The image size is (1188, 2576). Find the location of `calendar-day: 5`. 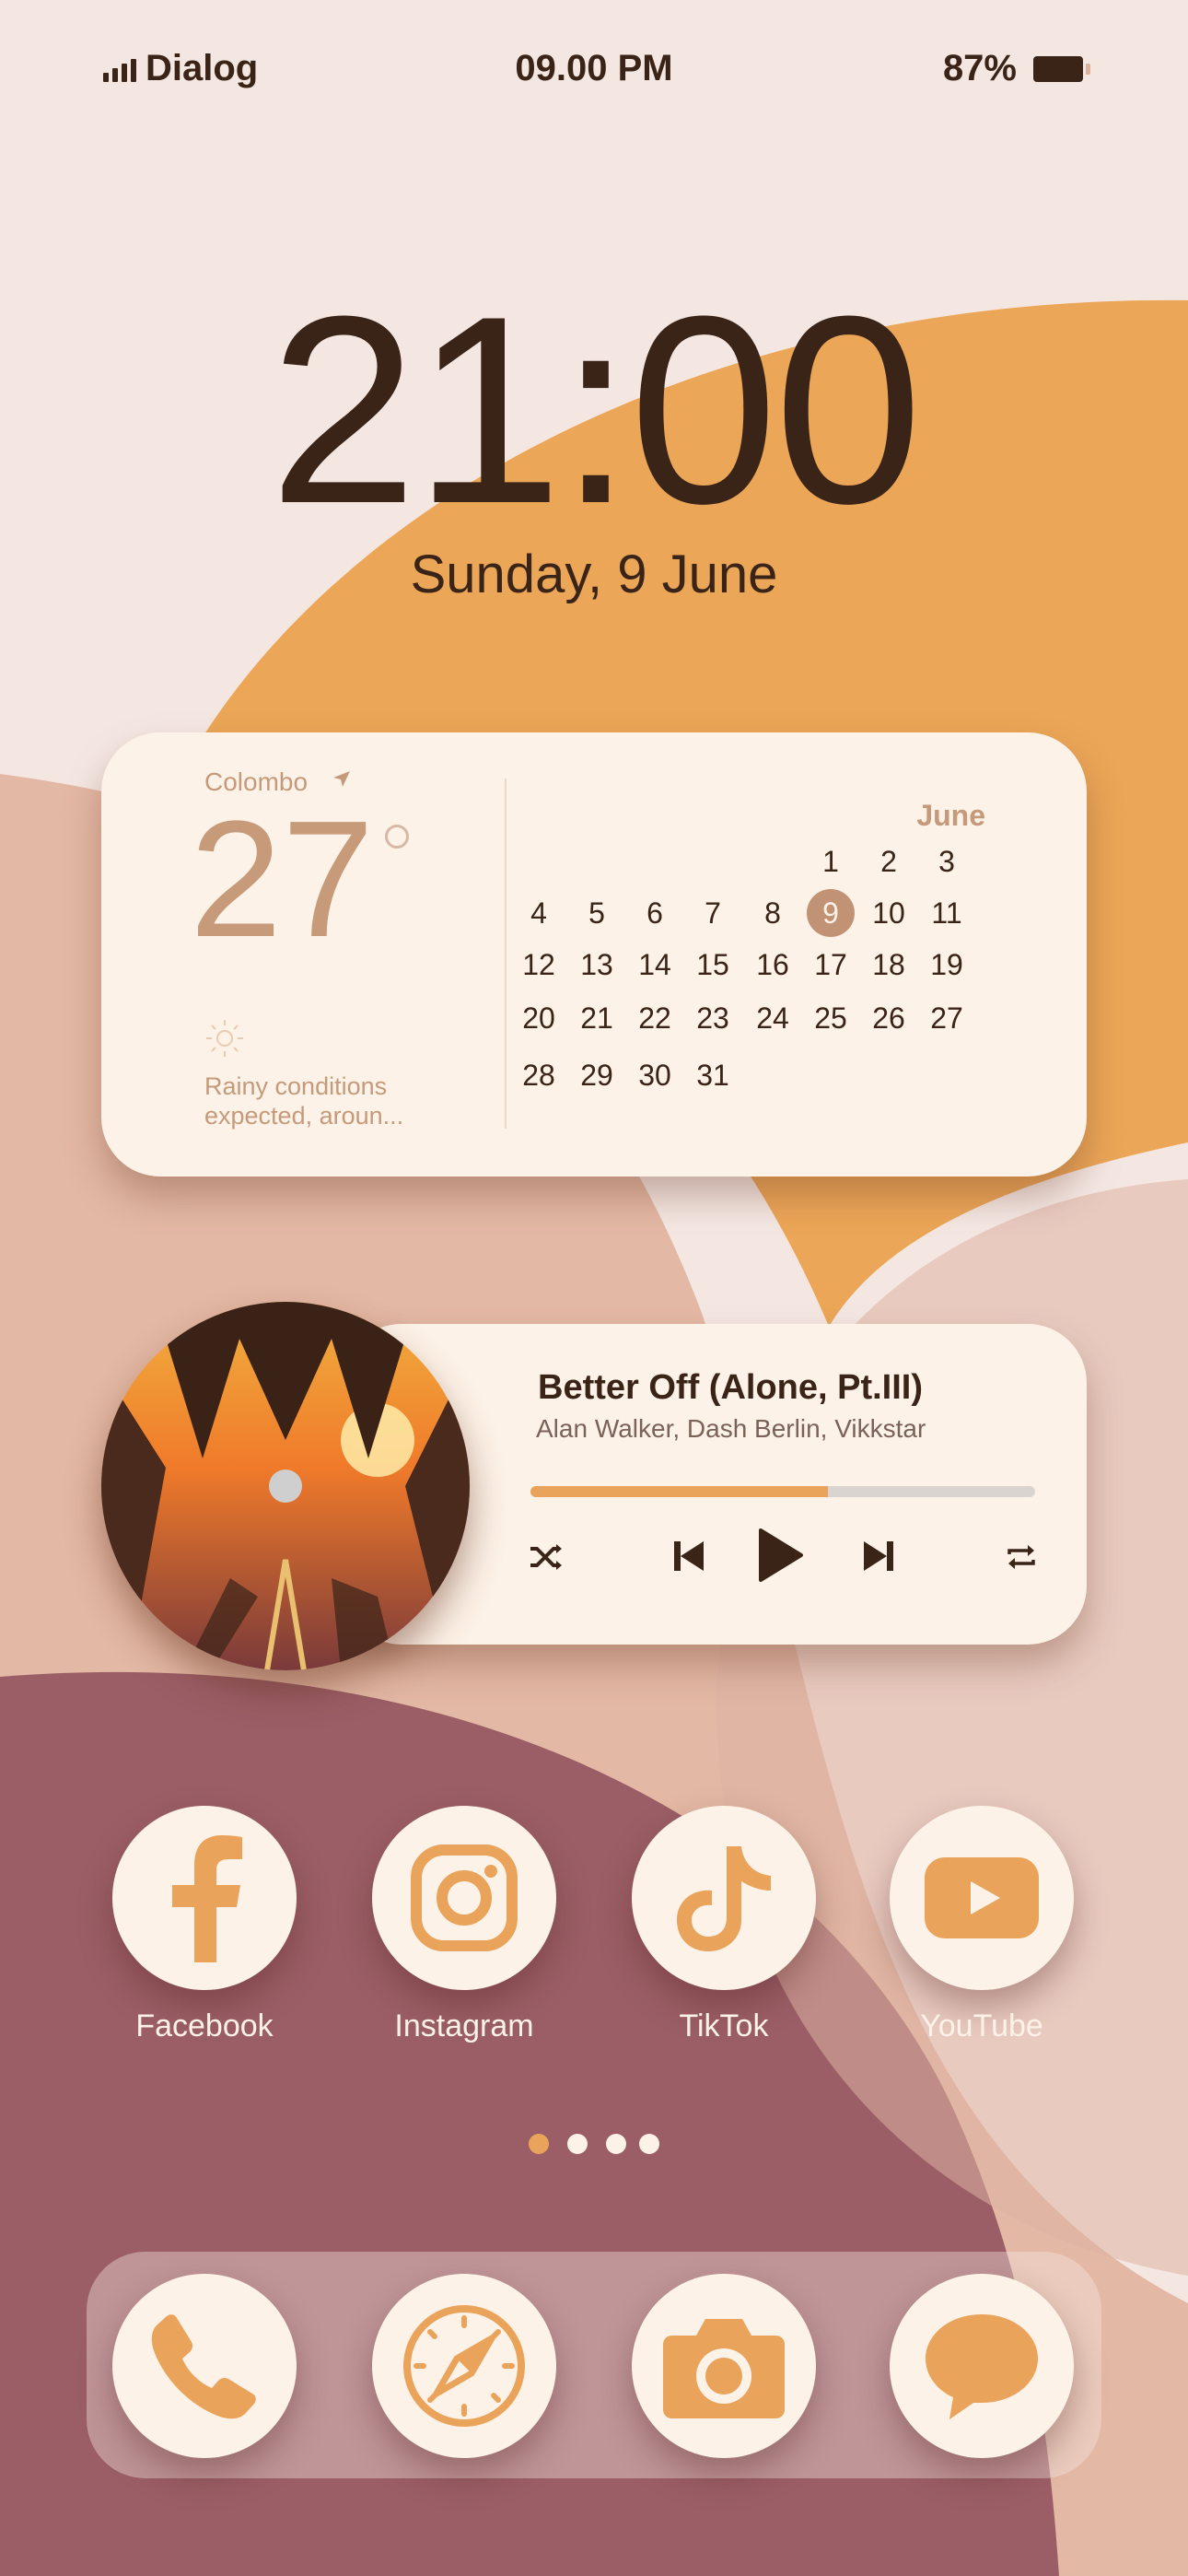

calendar-day: 5 is located at coordinates (596, 913).